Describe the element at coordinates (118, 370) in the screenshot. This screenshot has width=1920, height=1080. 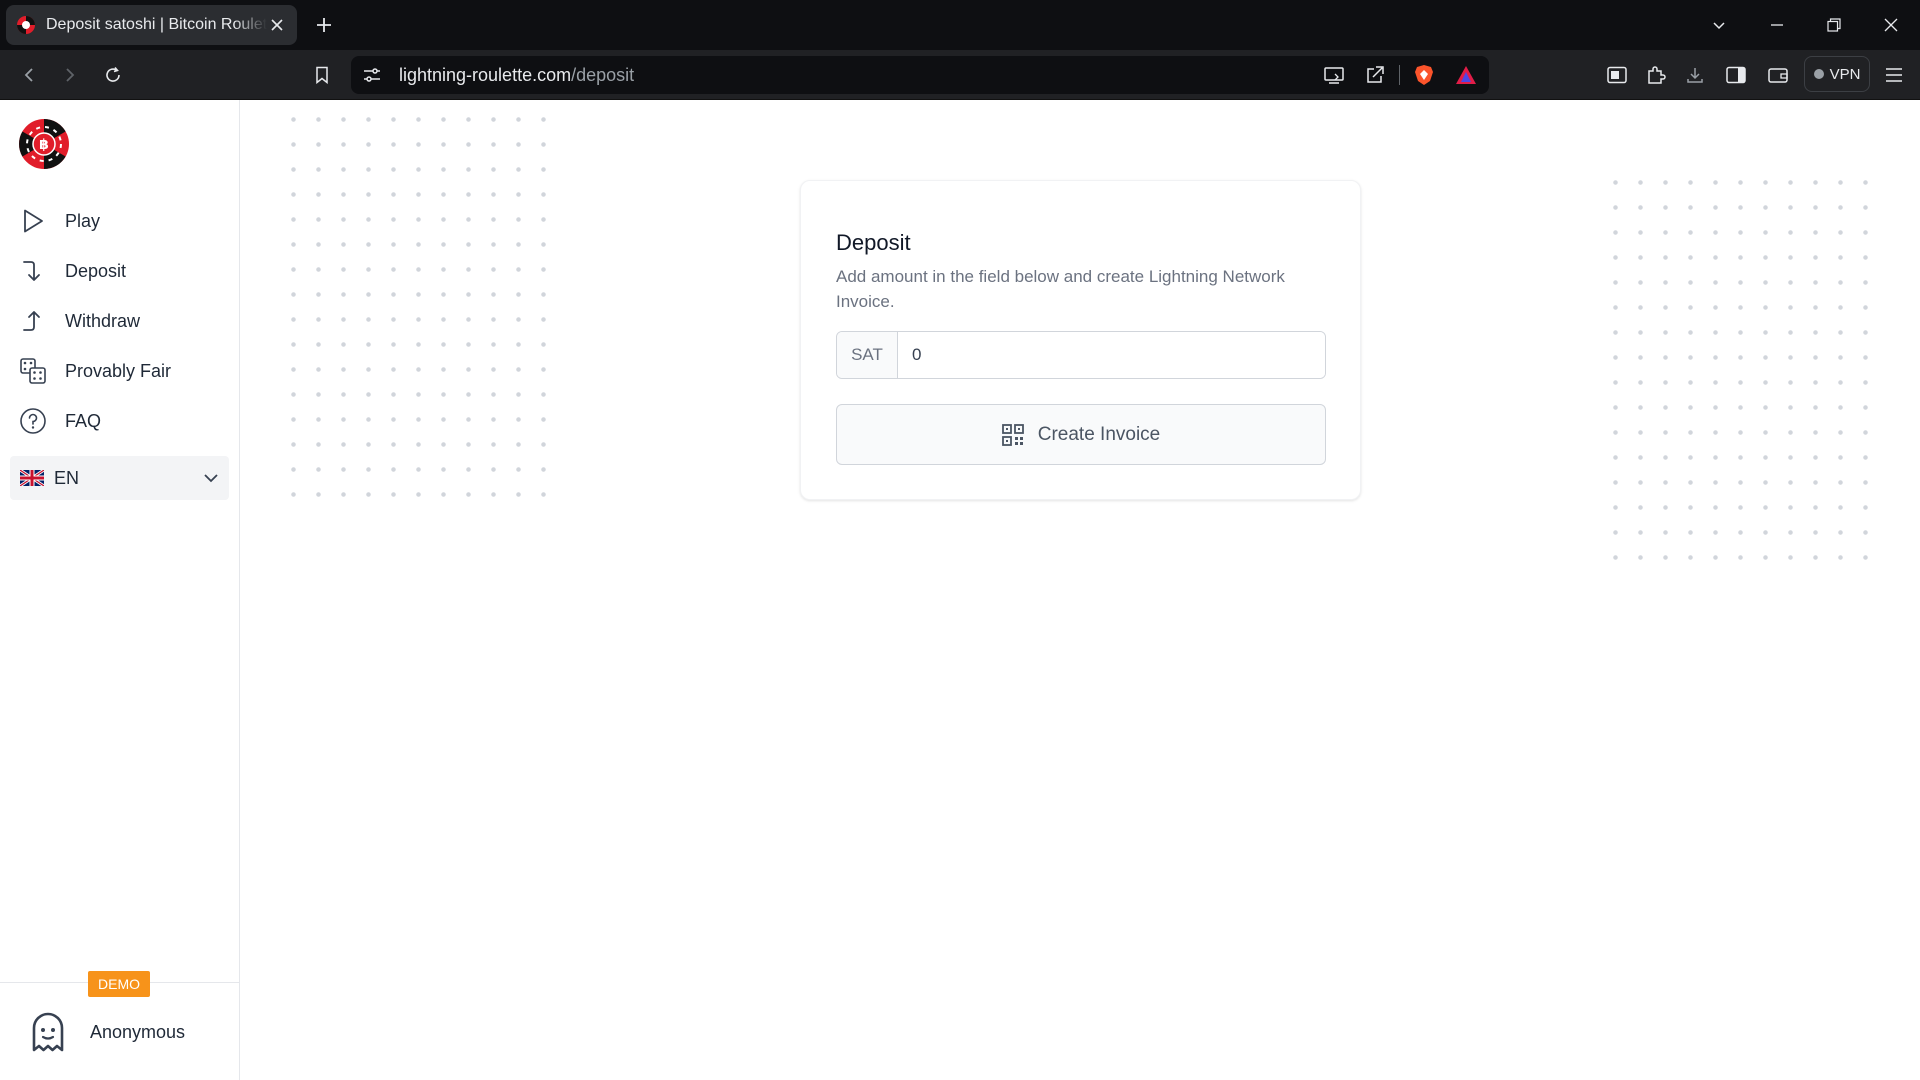
I see `sidebar-item-label: Provably Fair` at that location.